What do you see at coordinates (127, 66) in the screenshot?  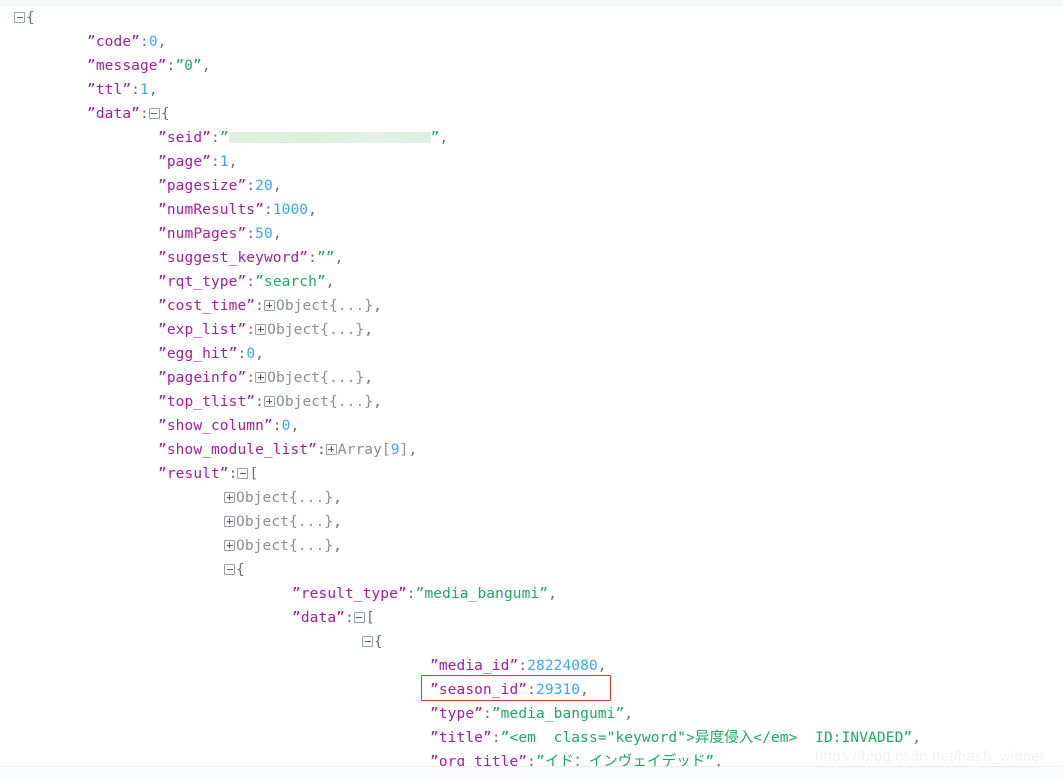 I see `json-key: ”message”` at bounding box center [127, 66].